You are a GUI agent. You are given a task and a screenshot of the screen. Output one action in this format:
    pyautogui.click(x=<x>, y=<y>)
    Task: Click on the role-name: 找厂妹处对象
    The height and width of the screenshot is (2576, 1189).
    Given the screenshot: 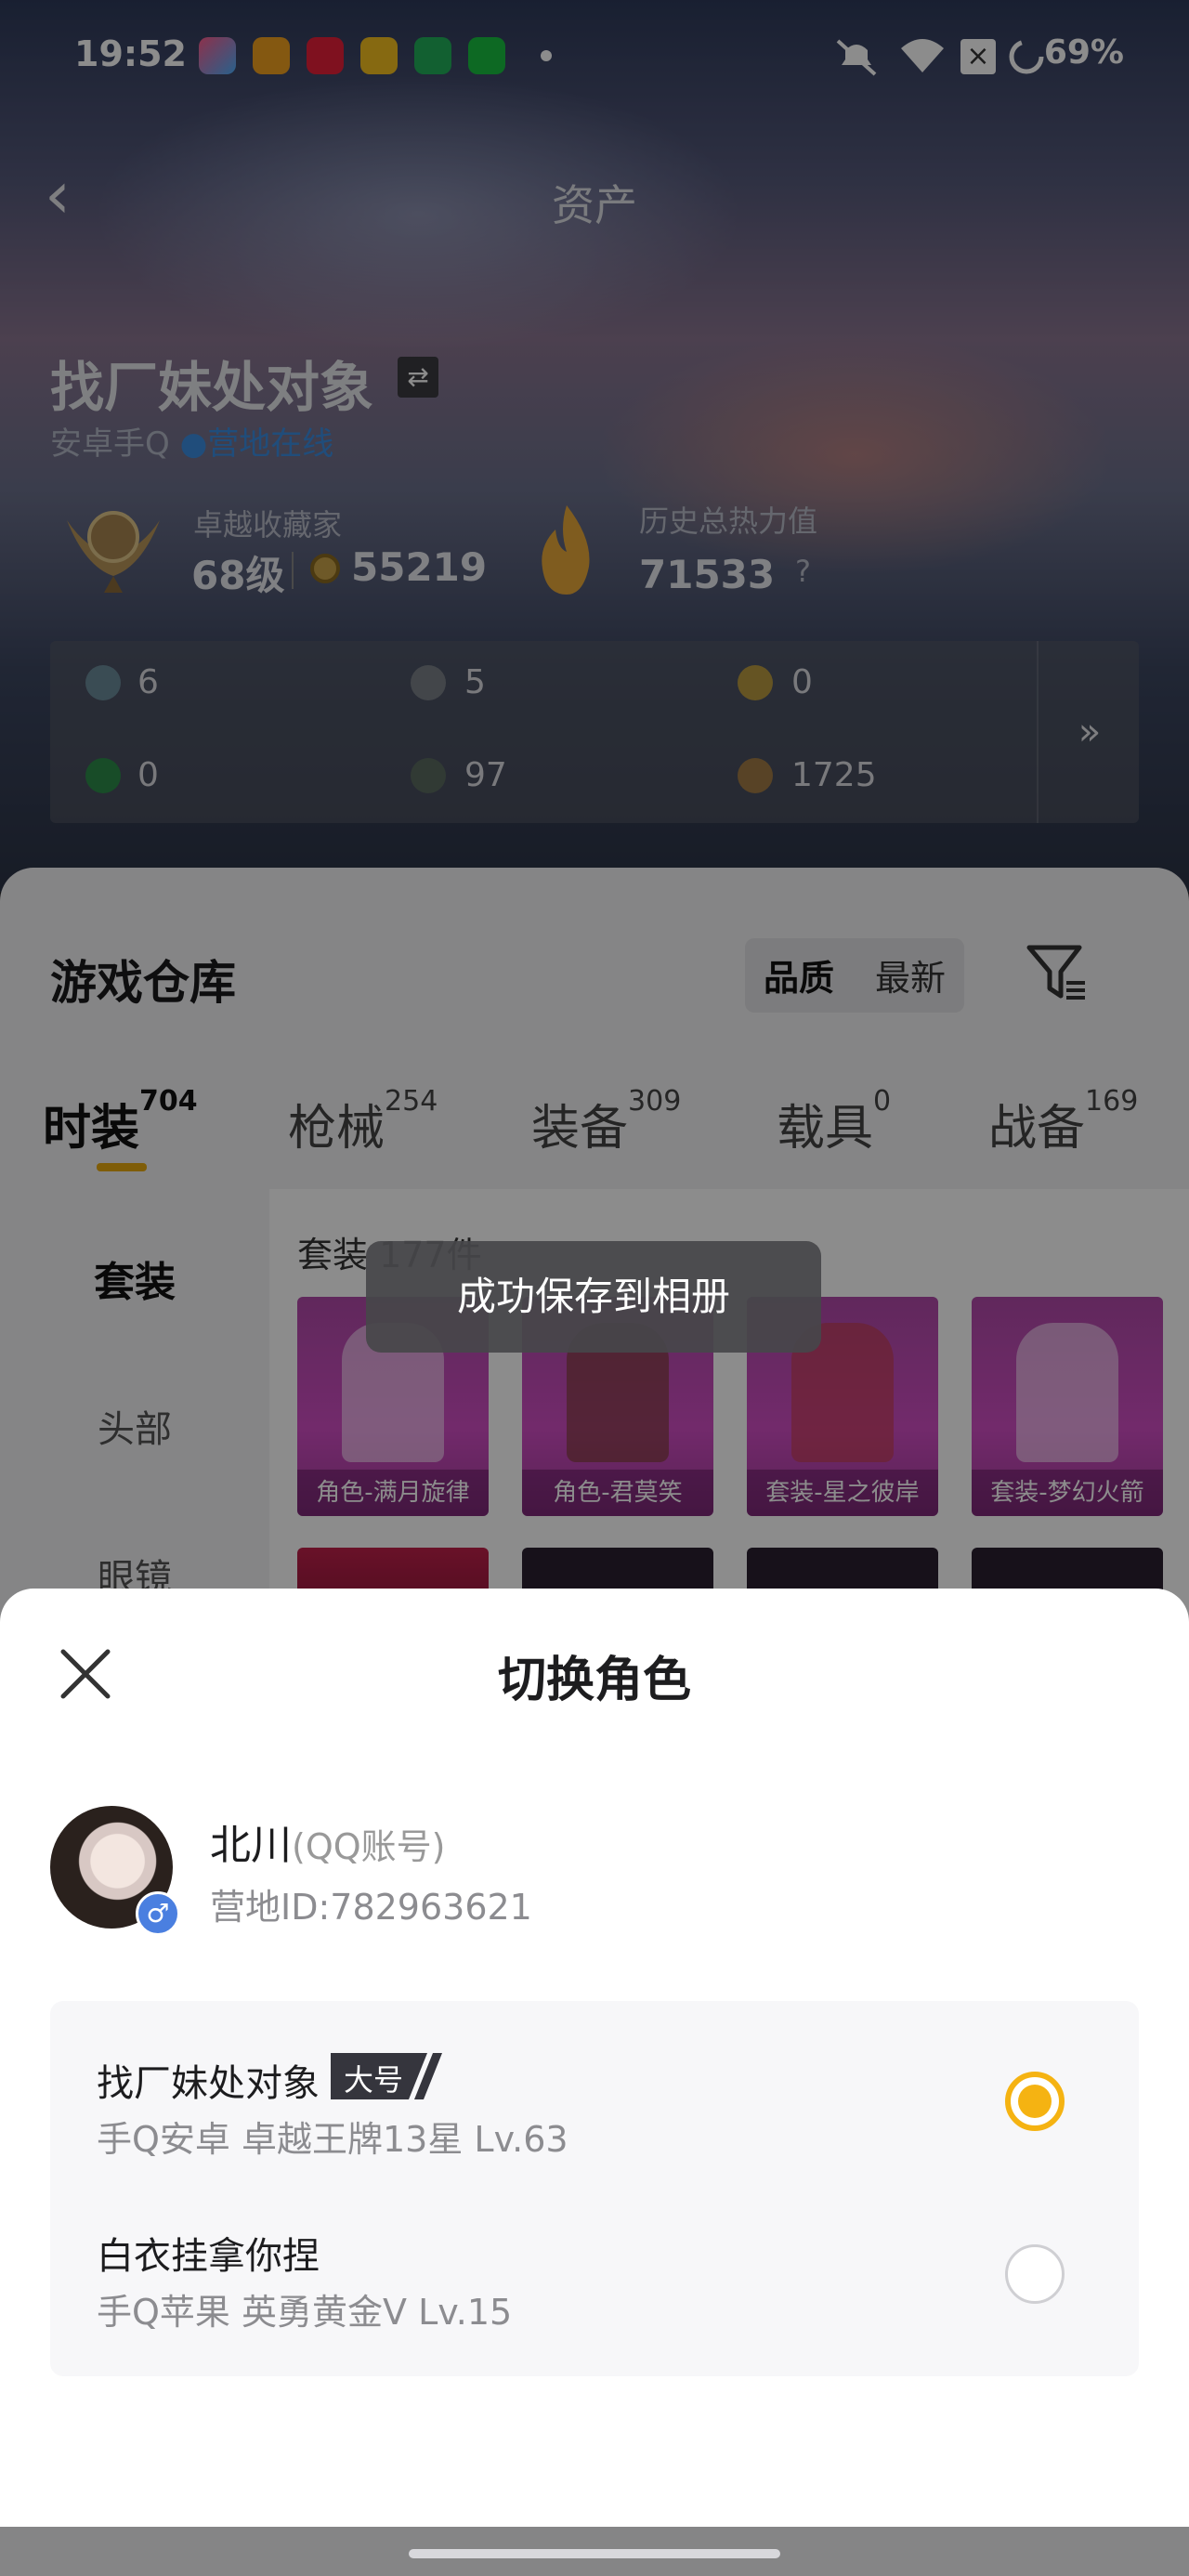 What is the action you would take?
    pyautogui.click(x=209, y=2083)
    